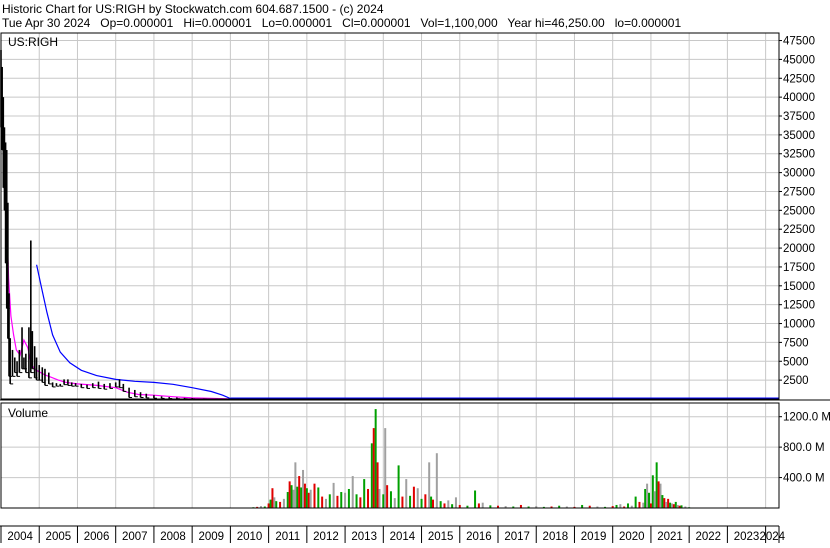 This screenshot has height=548, width=830. Describe the element at coordinates (441, 537) in the screenshot. I see `x-tick-label: 2015` at that location.